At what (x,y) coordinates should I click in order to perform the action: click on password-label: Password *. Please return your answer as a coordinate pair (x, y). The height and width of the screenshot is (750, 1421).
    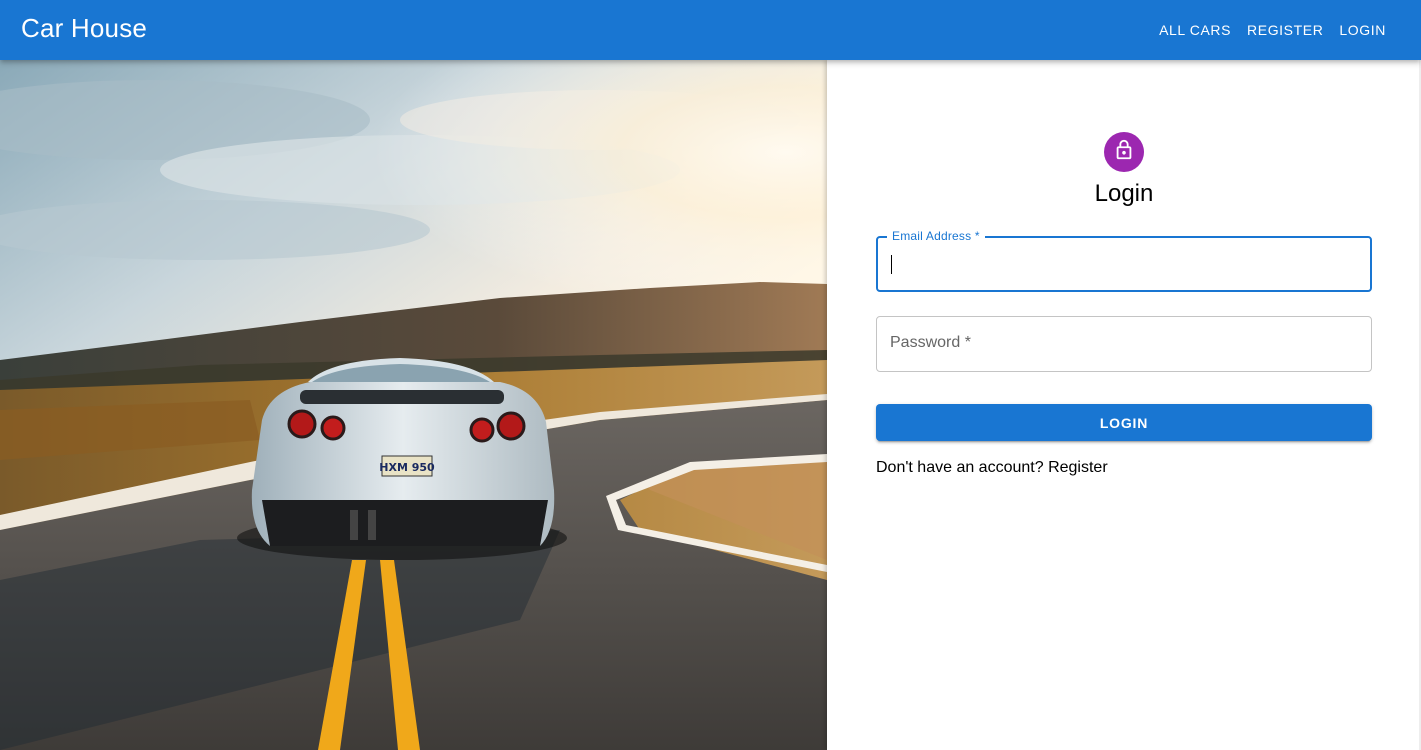
    Looking at the image, I should click on (930, 342).